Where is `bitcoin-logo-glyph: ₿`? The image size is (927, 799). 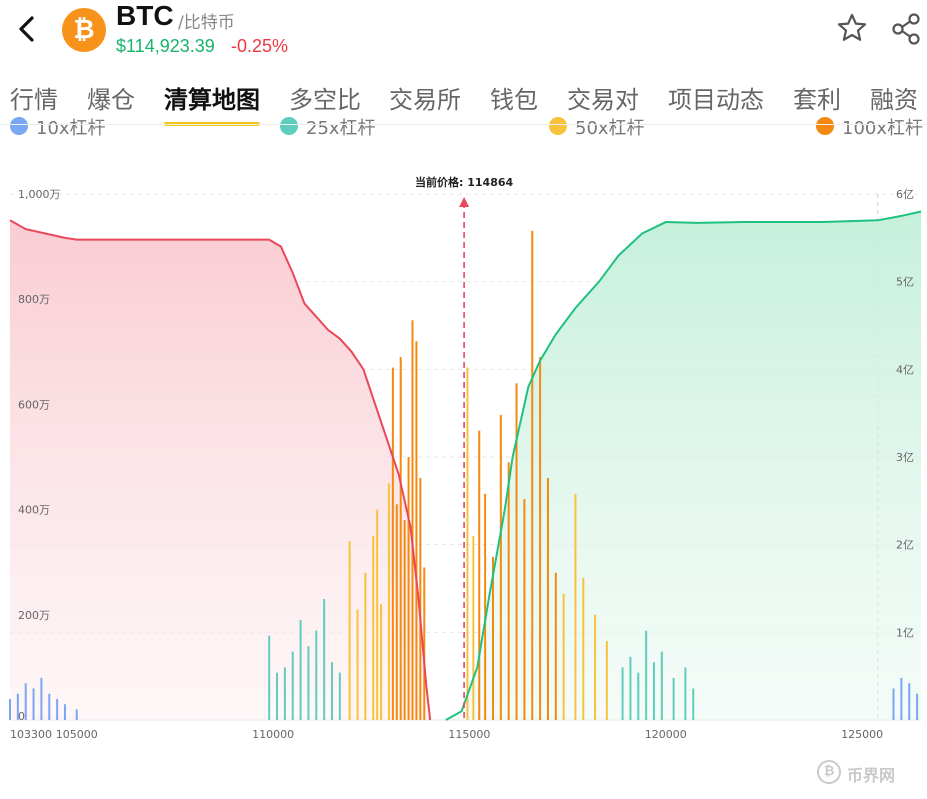
bitcoin-logo-glyph: ₿ is located at coordinates (84, 30).